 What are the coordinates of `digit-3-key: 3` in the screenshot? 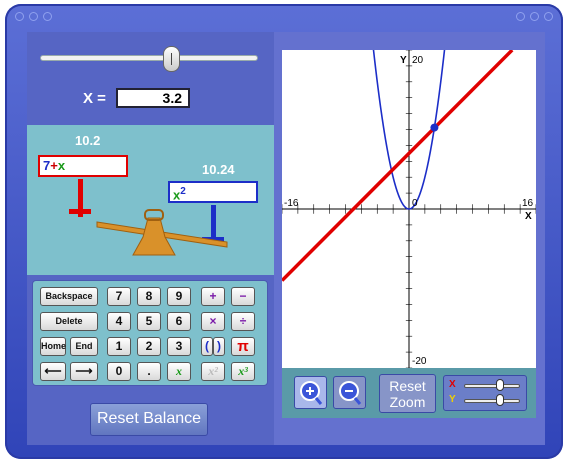 It's located at (179, 346).